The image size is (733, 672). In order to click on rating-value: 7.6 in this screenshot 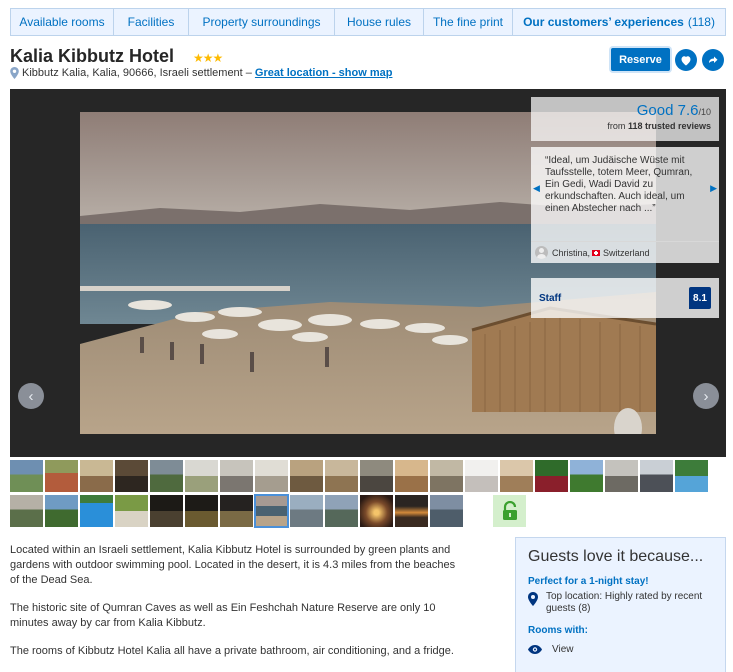, I will do `click(688, 110)`.